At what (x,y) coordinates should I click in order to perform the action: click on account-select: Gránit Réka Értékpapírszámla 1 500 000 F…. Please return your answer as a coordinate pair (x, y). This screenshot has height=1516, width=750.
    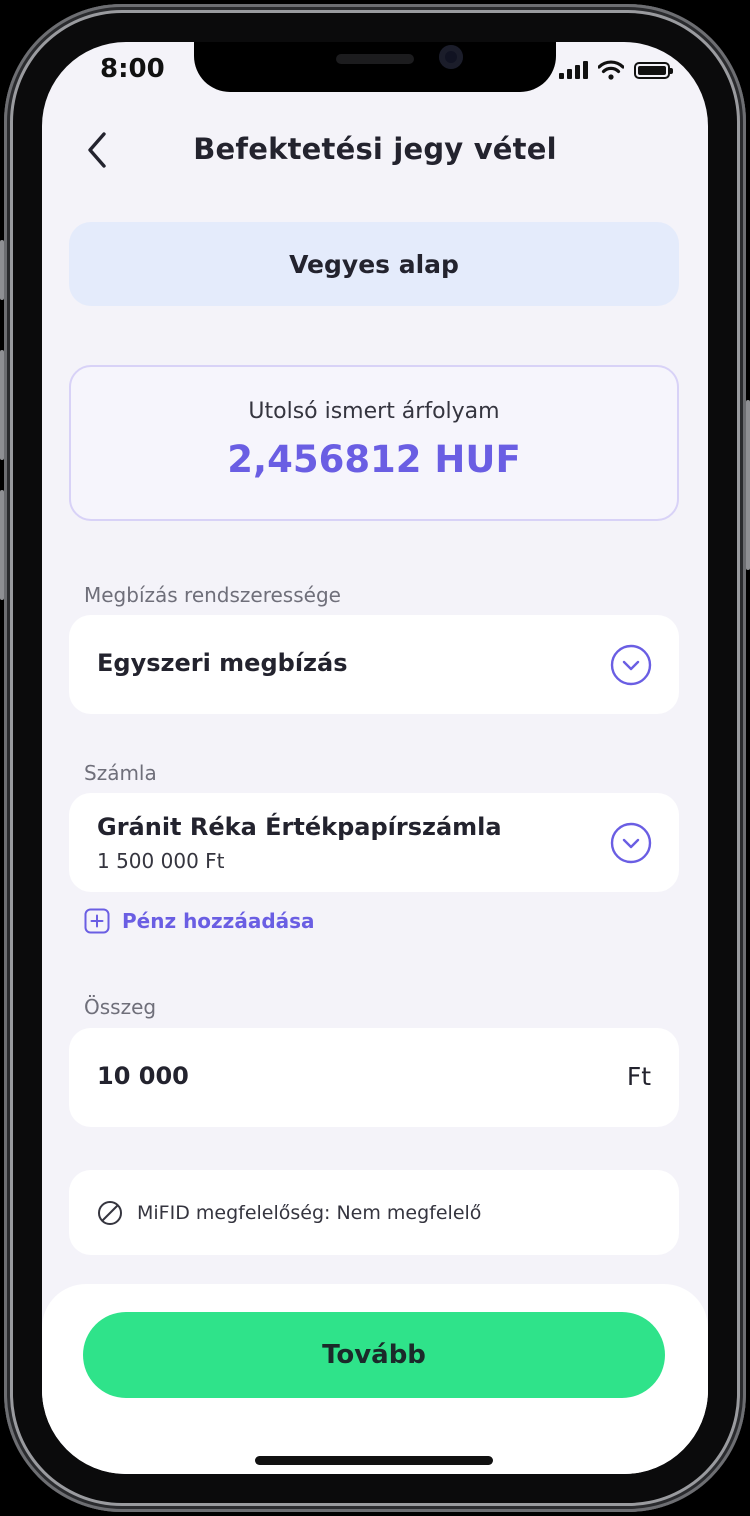
    Looking at the image, I should click on (374, 842).